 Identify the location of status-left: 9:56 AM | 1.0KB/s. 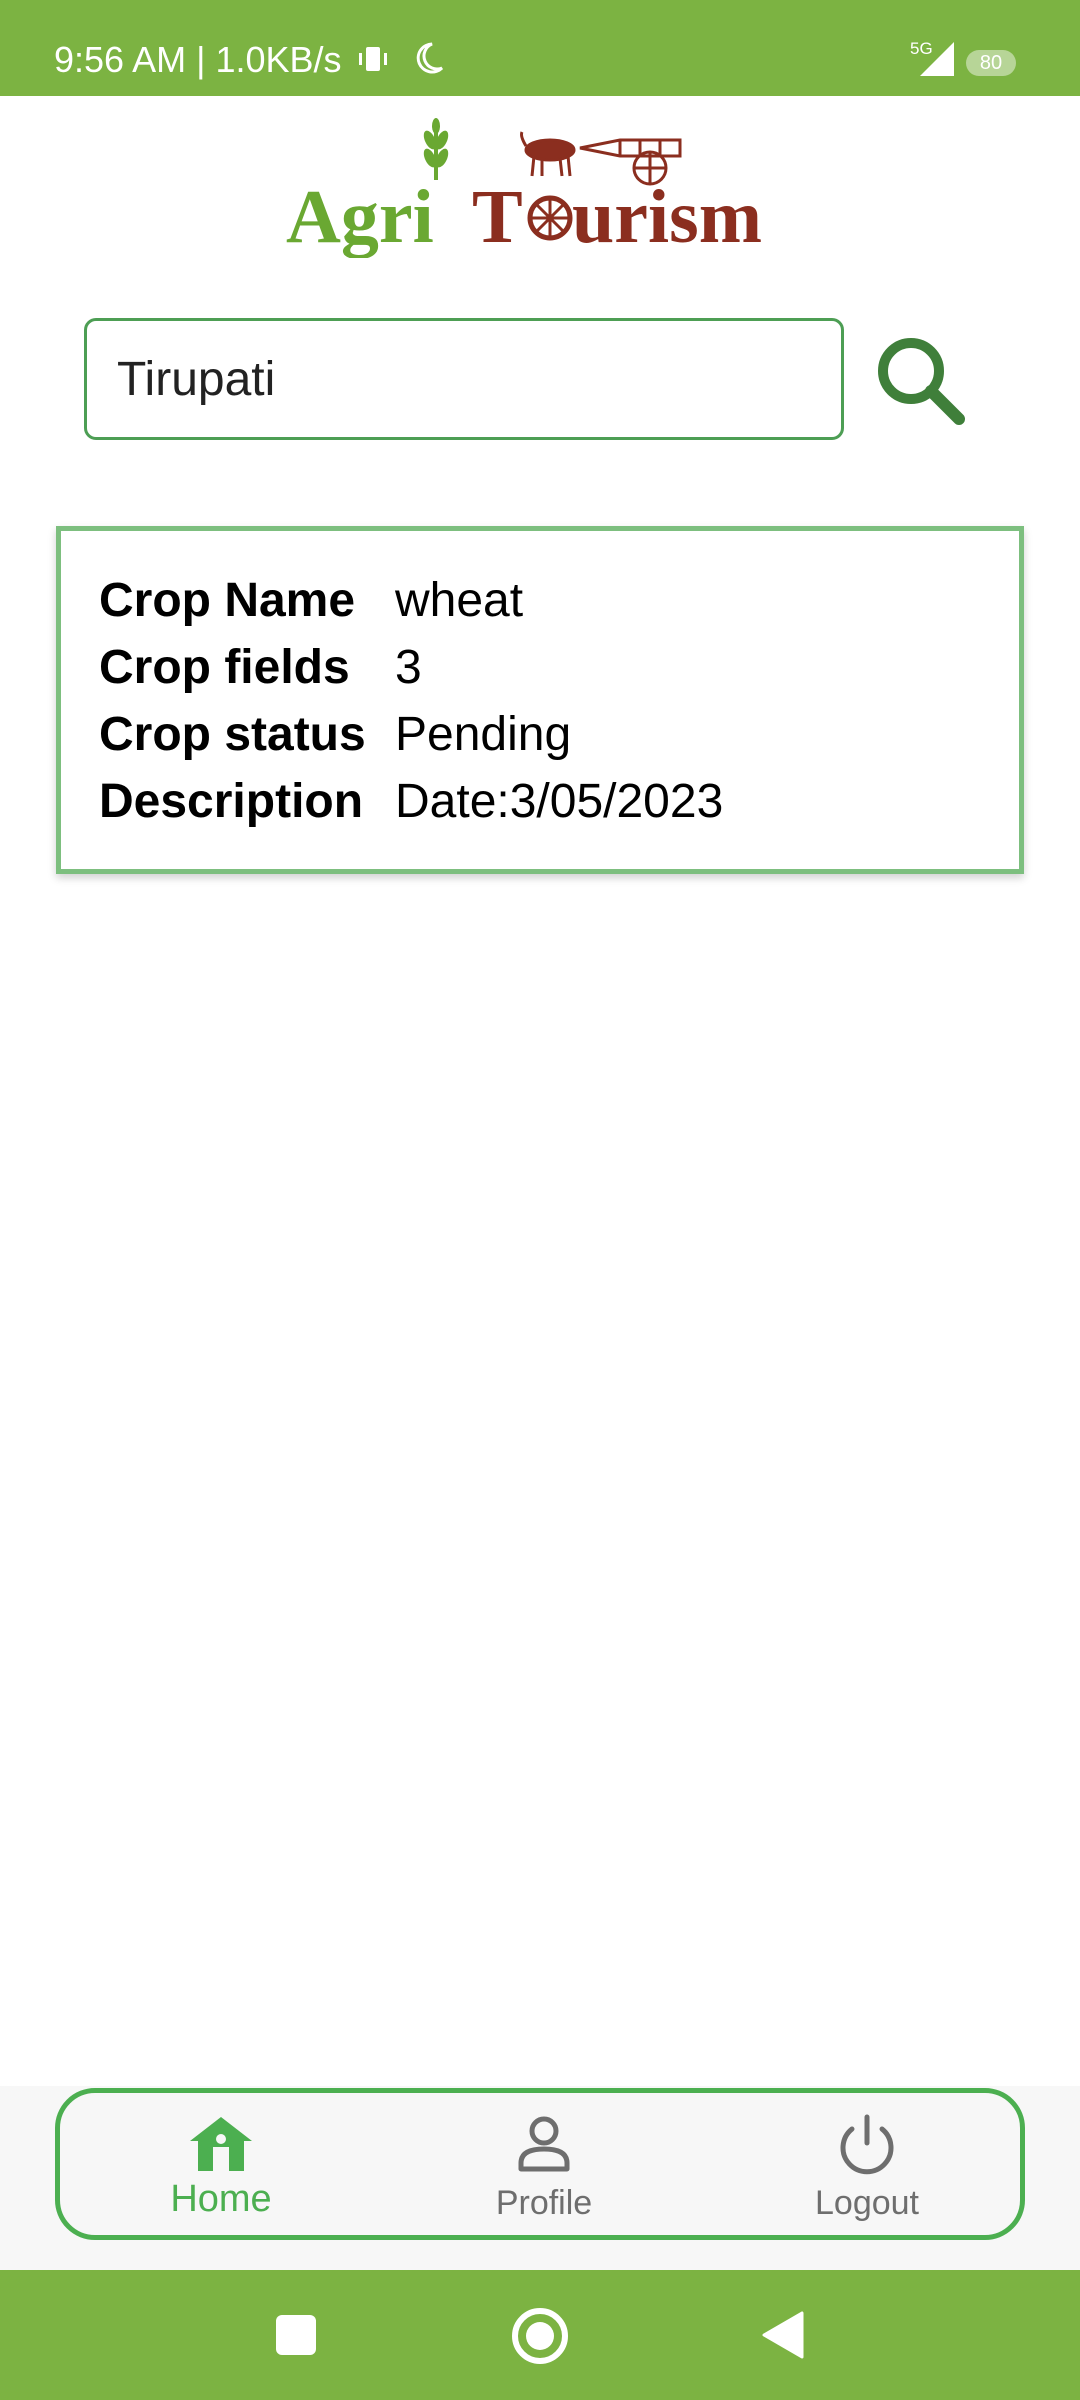
(249, 61).